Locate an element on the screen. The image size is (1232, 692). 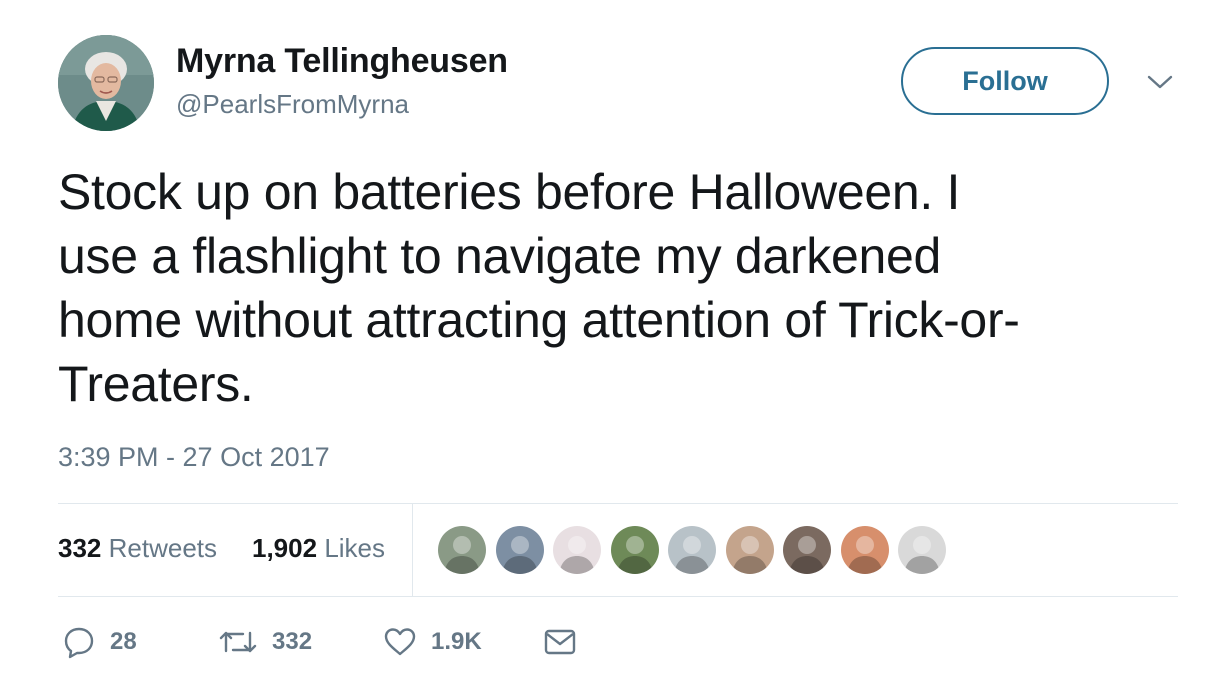
retweet-icon is located at coordinates (238, 642).